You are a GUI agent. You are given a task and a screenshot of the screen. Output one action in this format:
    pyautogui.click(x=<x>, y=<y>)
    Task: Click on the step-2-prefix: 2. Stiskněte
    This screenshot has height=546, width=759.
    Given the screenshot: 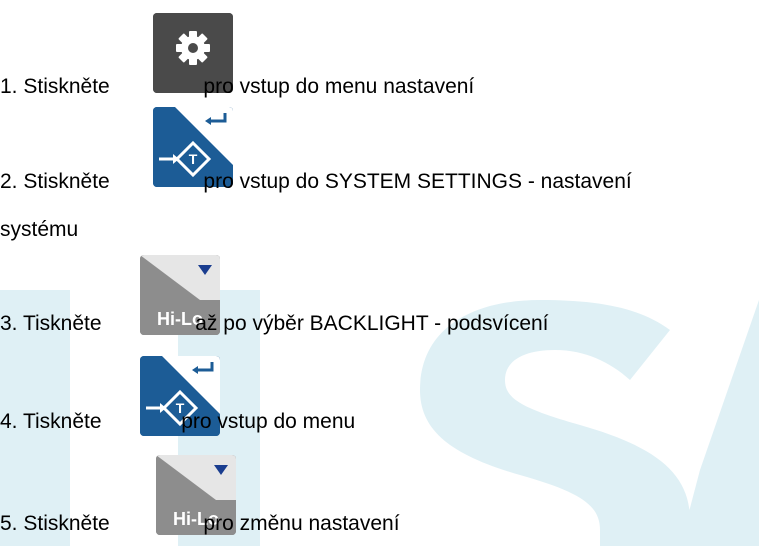 What is the action you would take?
    pyautogui.click(x=55, y=181)
    